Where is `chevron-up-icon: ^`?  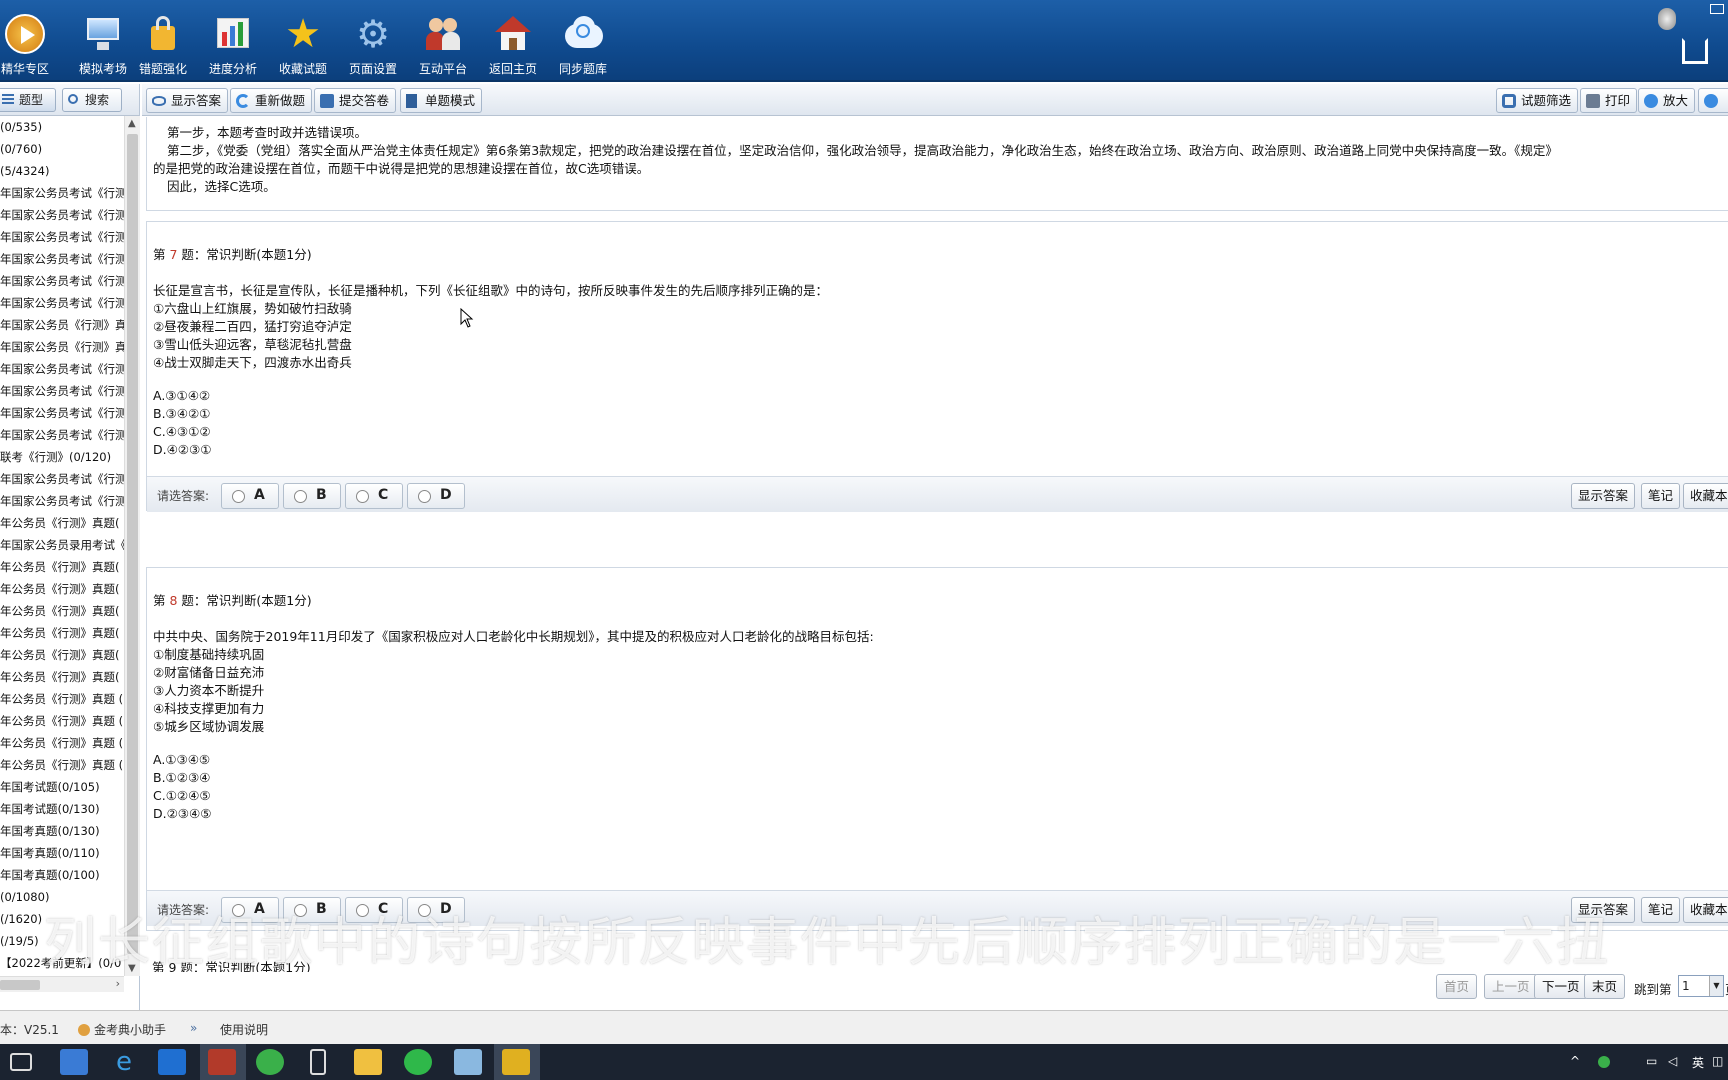
chevron-up-icon: ^ is located at coordinates (1575, 1061).